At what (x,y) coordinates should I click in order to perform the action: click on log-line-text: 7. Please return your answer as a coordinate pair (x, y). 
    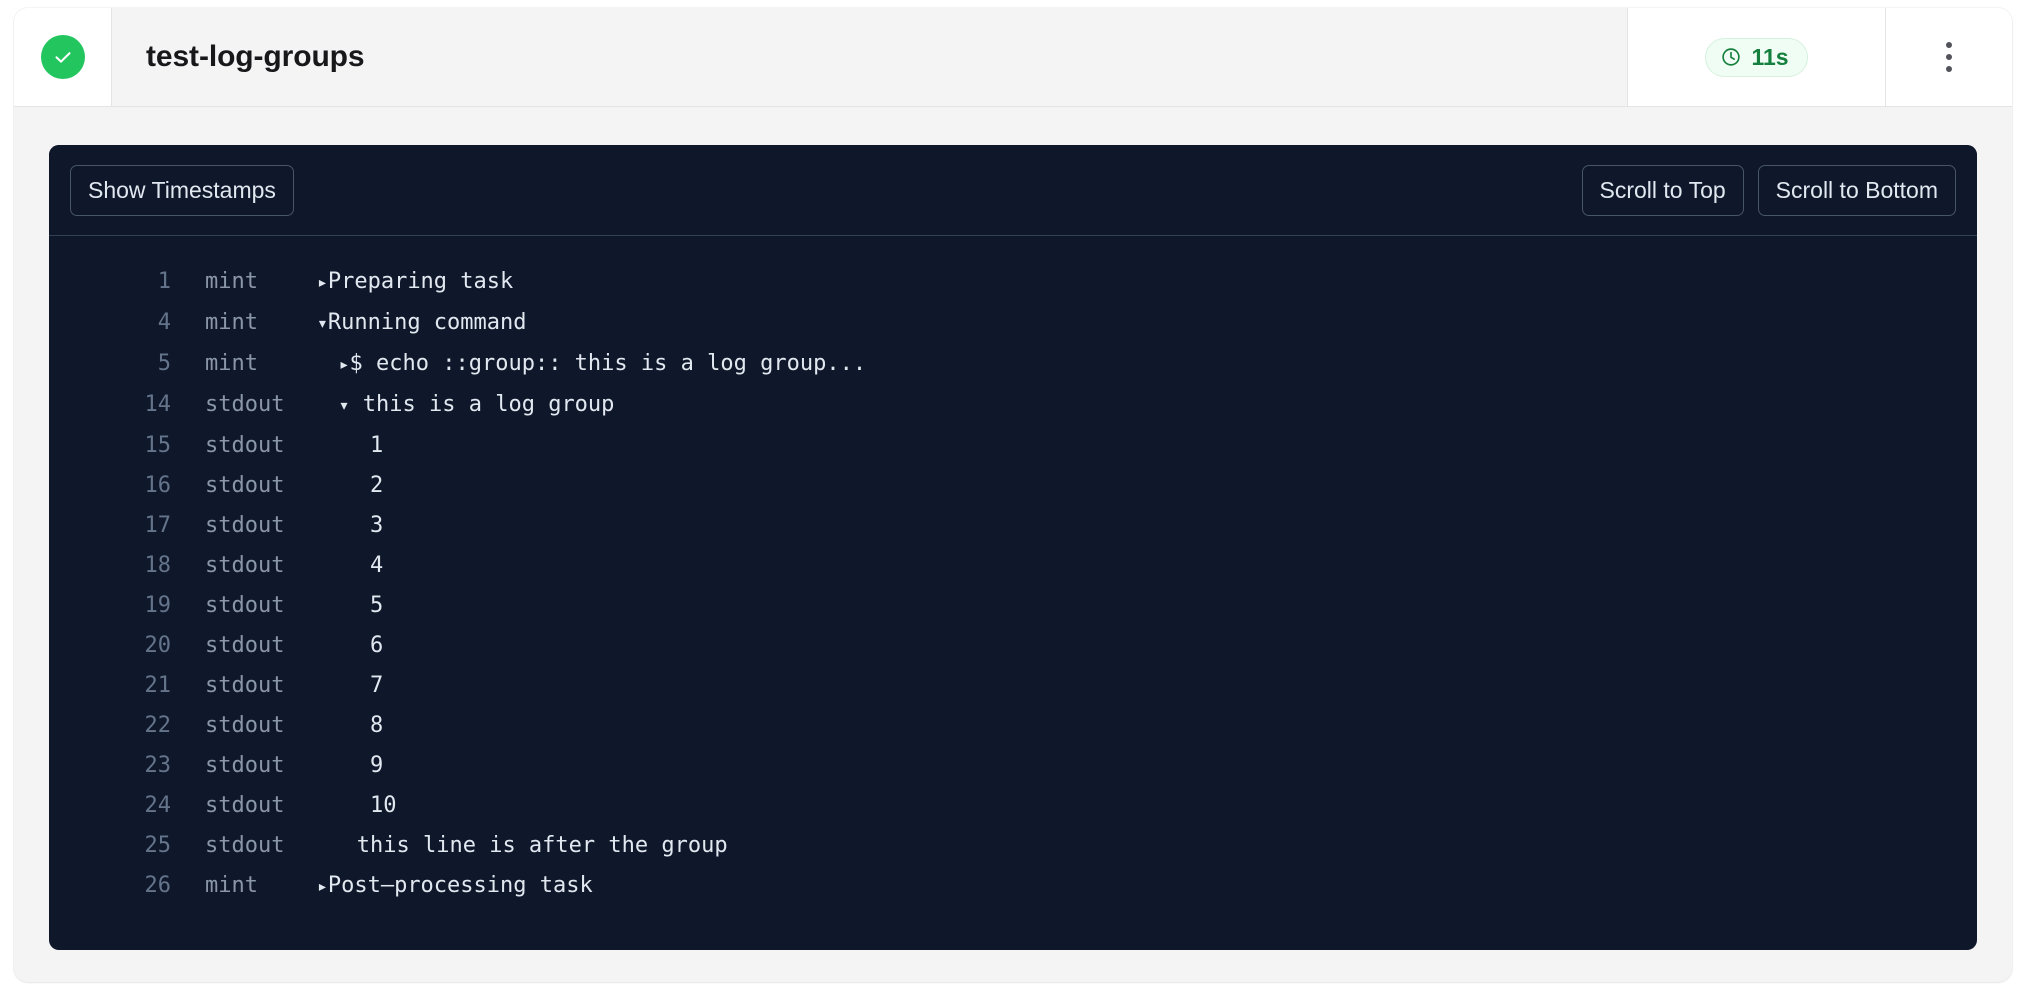
    Looking at the image, I should click on (370, 685).